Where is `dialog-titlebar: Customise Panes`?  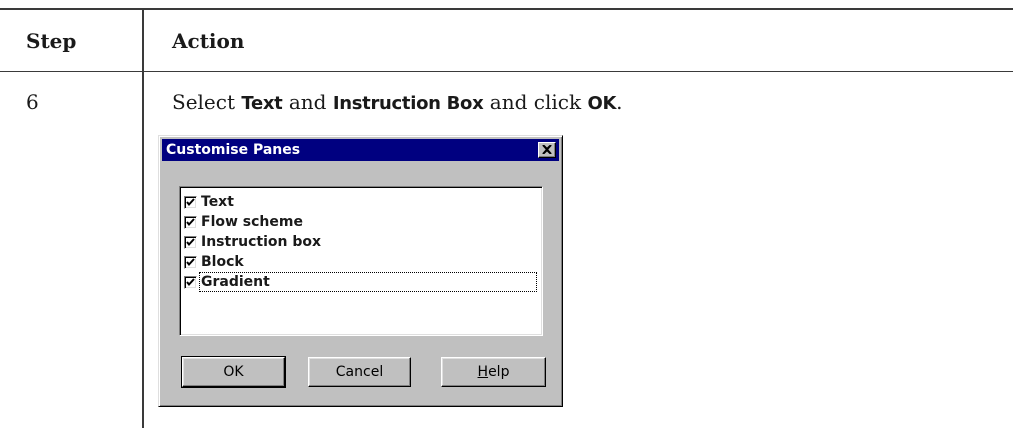 dialog-titlebar: Customise Panes is located at coordinates (360, 150).